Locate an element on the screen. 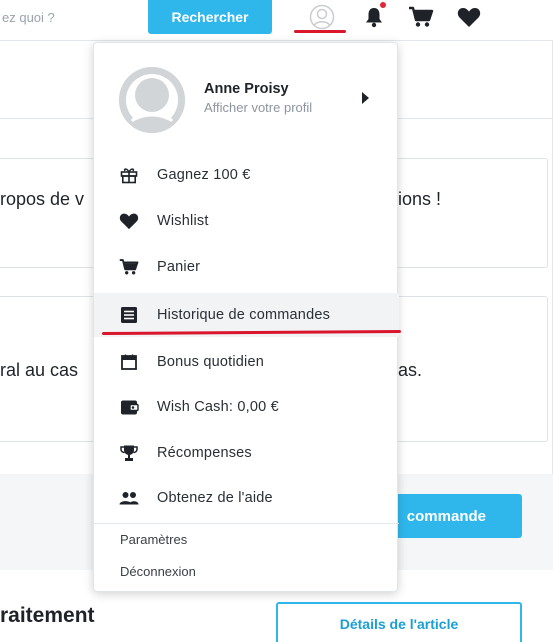 This screenshot has height=642, width=553. section-title: raitement is located at coordinates (47, 615).